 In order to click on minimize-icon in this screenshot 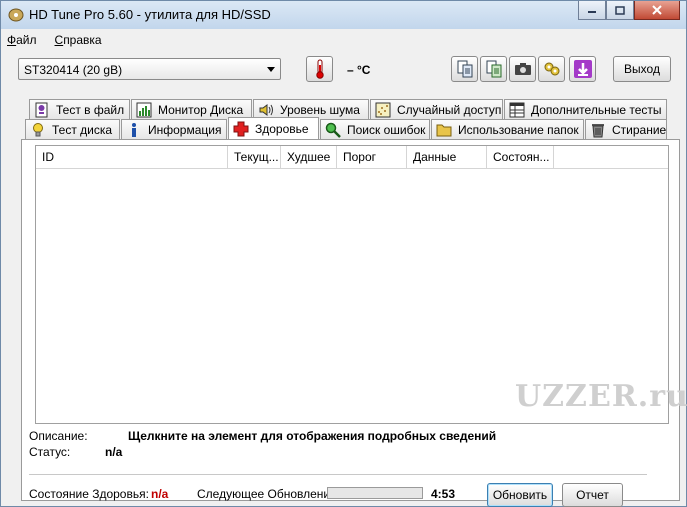, I will do `click(592, 12)`.